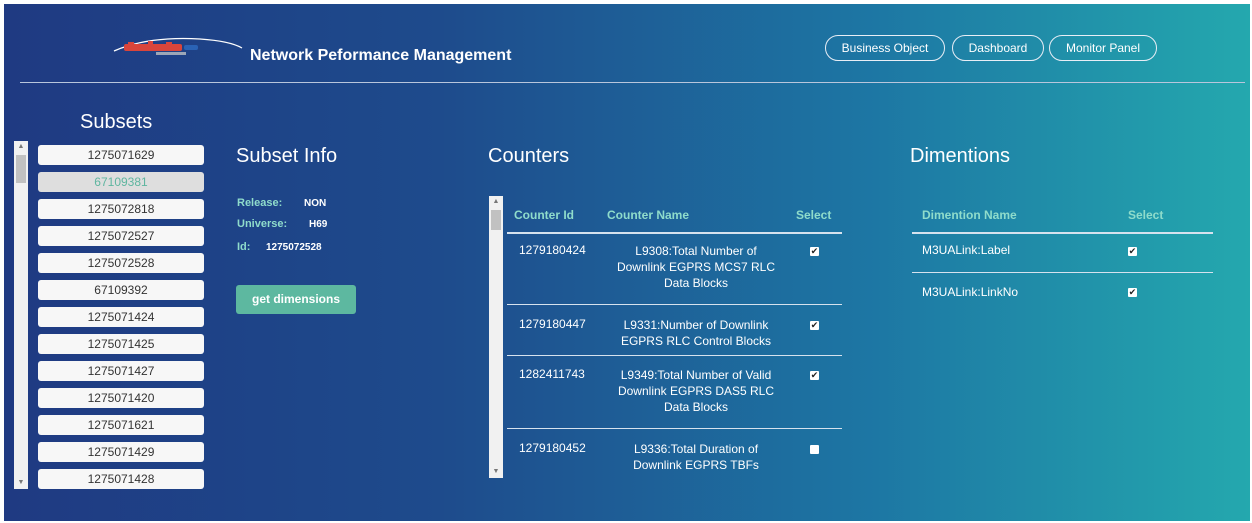 The image size is (1252, 523). What do you see at coordinates (318, 224) in the screenshot?
I see `universe-value: H69` at bounding box center [318, 224].